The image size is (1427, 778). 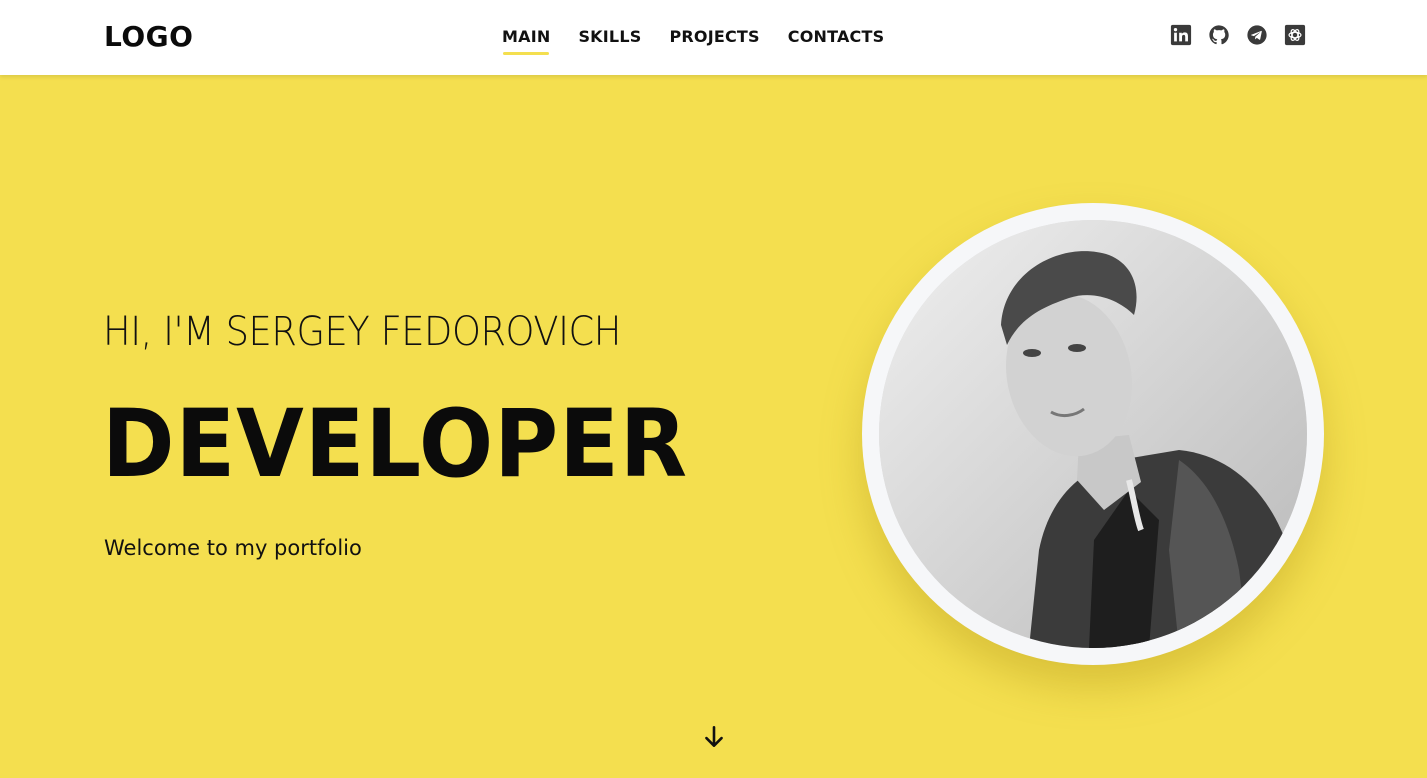 I want to click on hero-greeting: HI, I'M SERGEY FEDOROVICH, so click(x=362, y=332).